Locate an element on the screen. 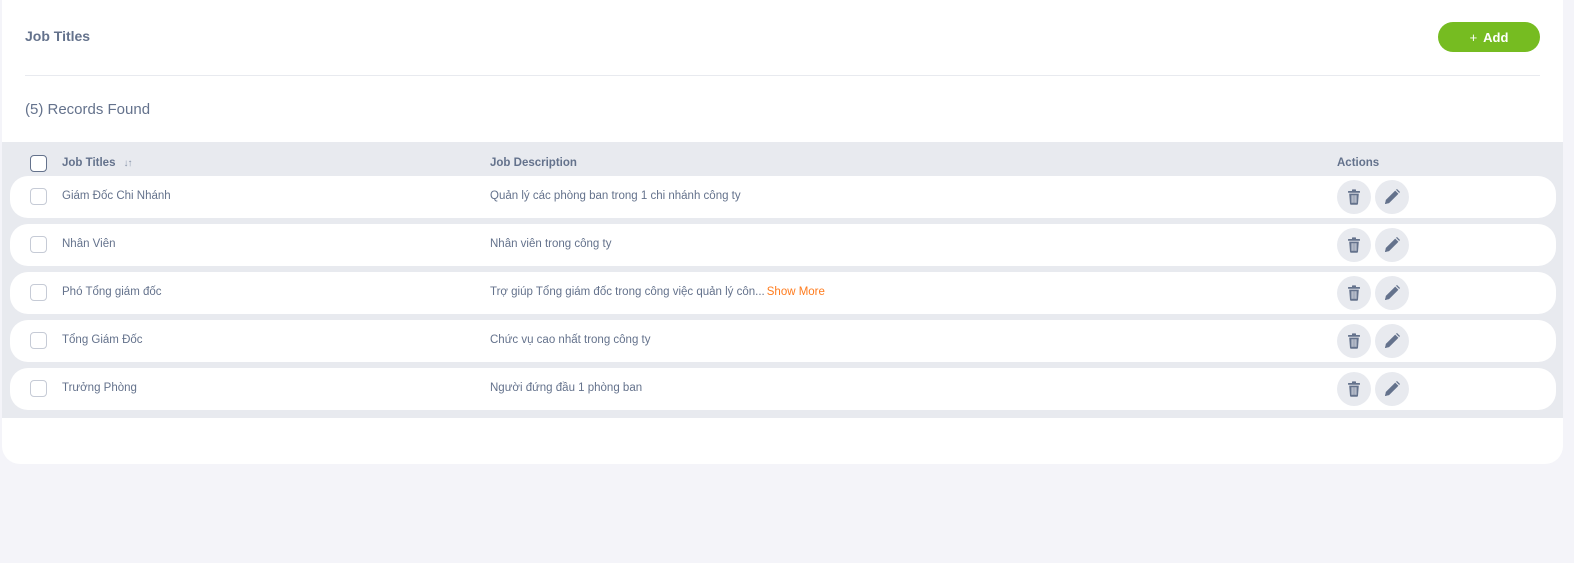 The width and height of the screenshot is (1574, 563). table-row: Nhân Viên Nhân viên trong công ty is located at coordinates (783, 245).